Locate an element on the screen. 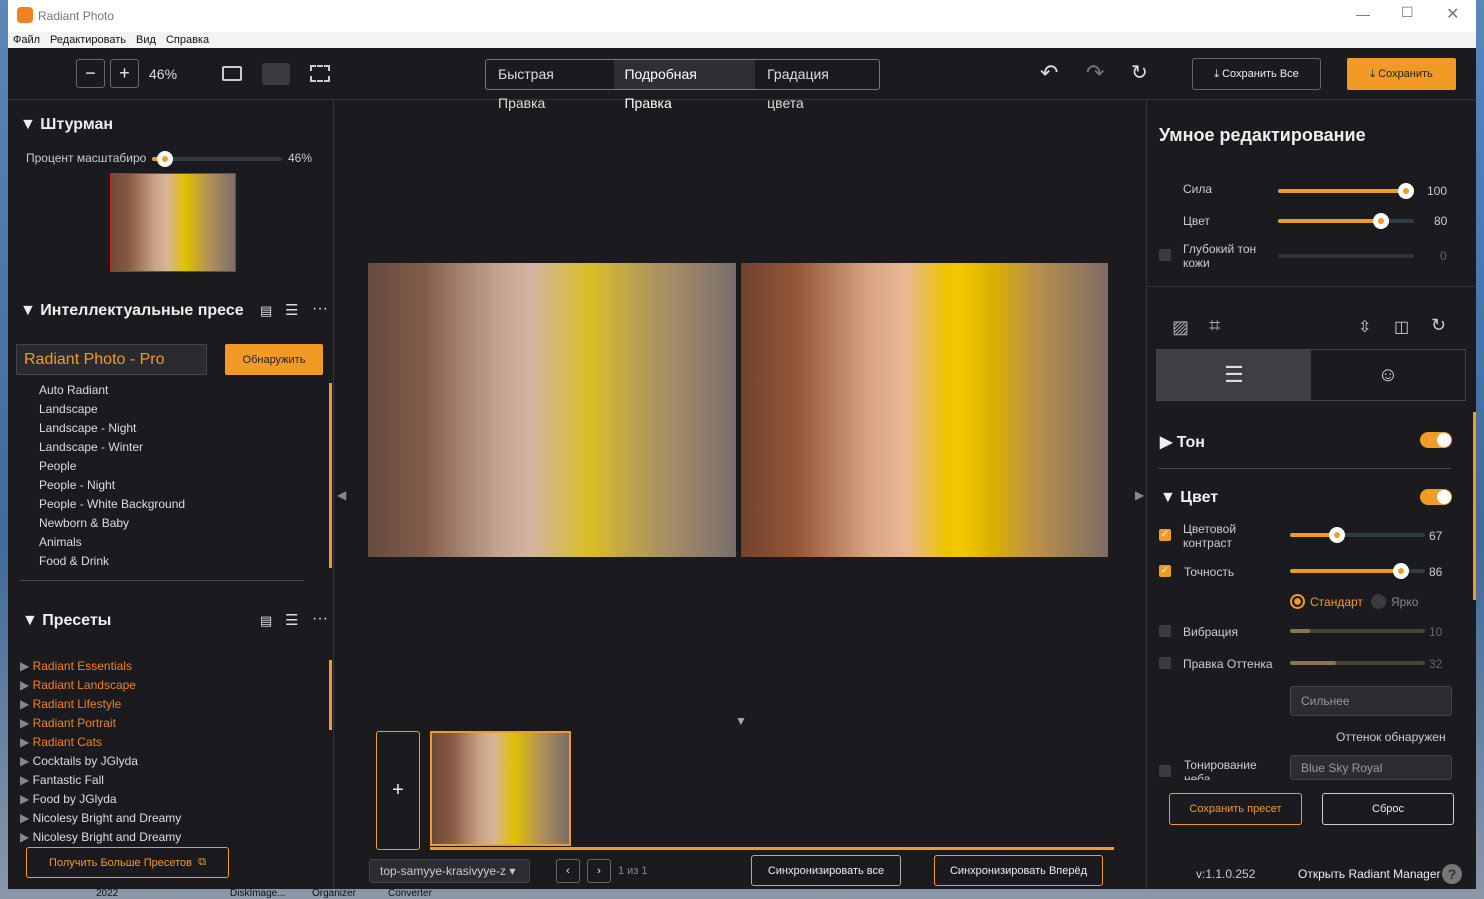 The height and width of the screenshot is (899, 1484). filmstrip-thumbnail is located at coordinates (500, 788).